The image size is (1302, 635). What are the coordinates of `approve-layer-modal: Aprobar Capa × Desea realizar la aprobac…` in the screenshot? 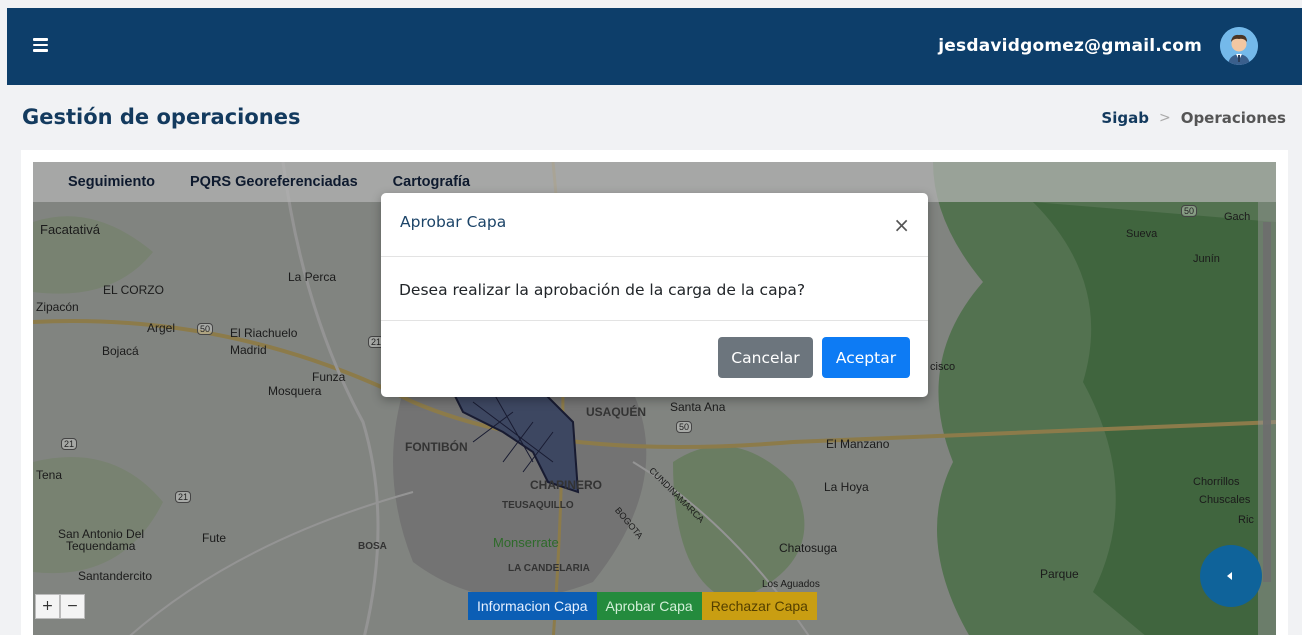 It's located at (654, 295).